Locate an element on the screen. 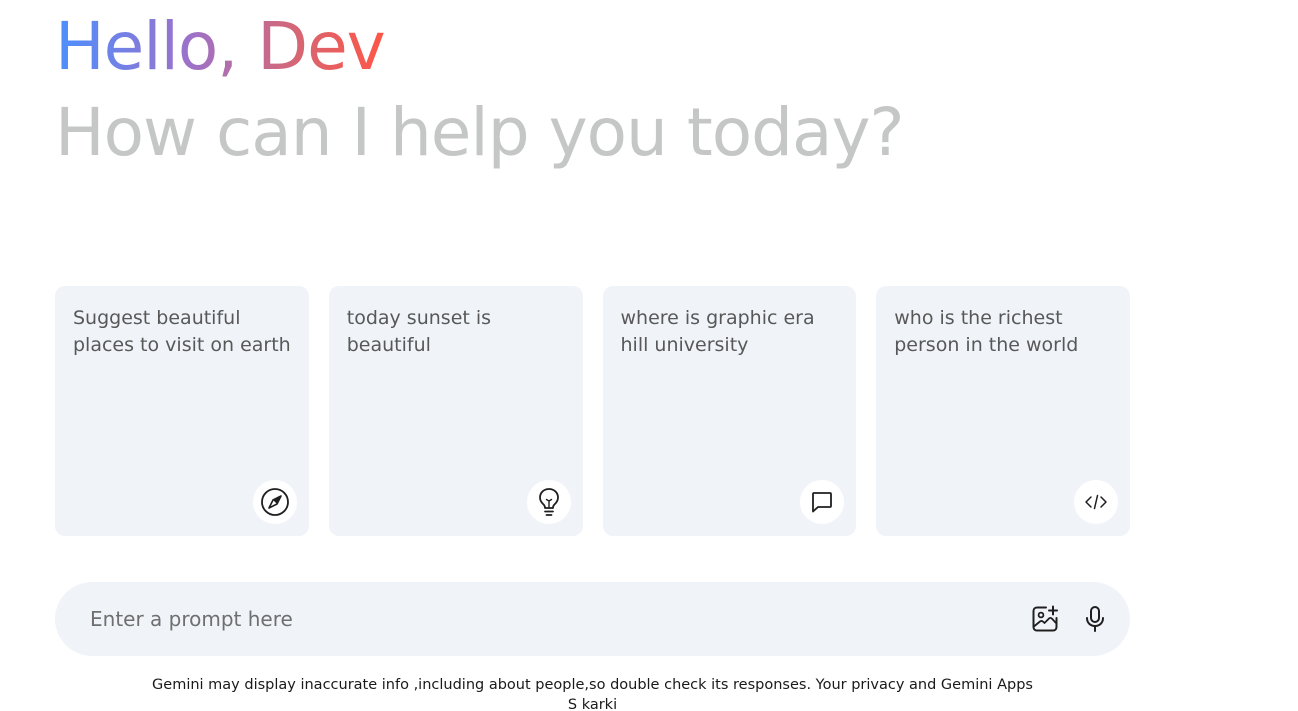 Image resolution: width=1298 pixels, height=711 pixels. bulb-icon is located at coordinates (548, 502).